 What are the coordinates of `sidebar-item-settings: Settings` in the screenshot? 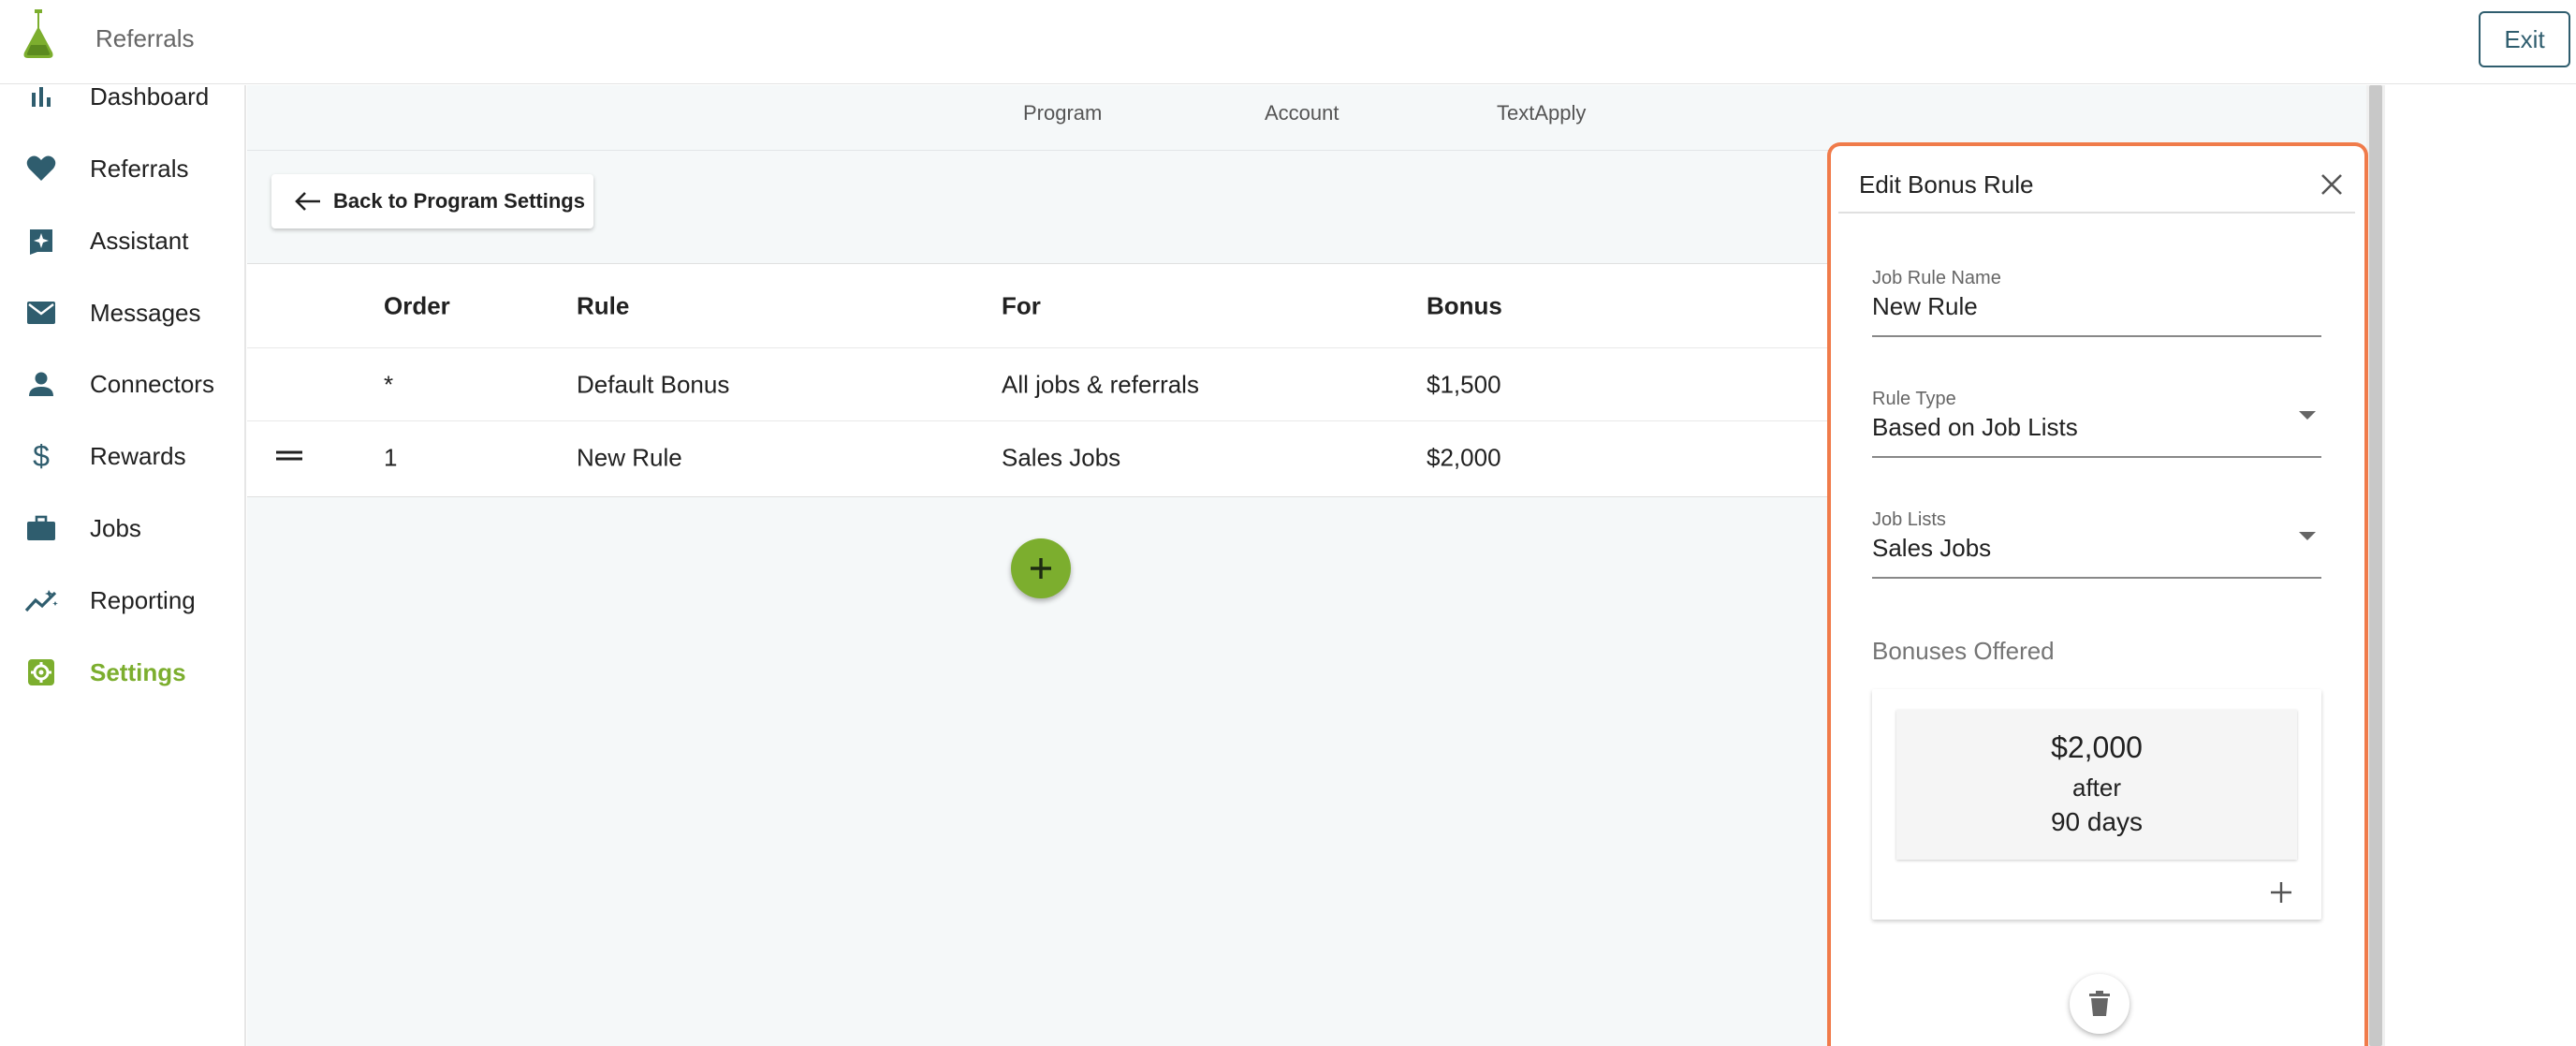 It's located at (123, 672).